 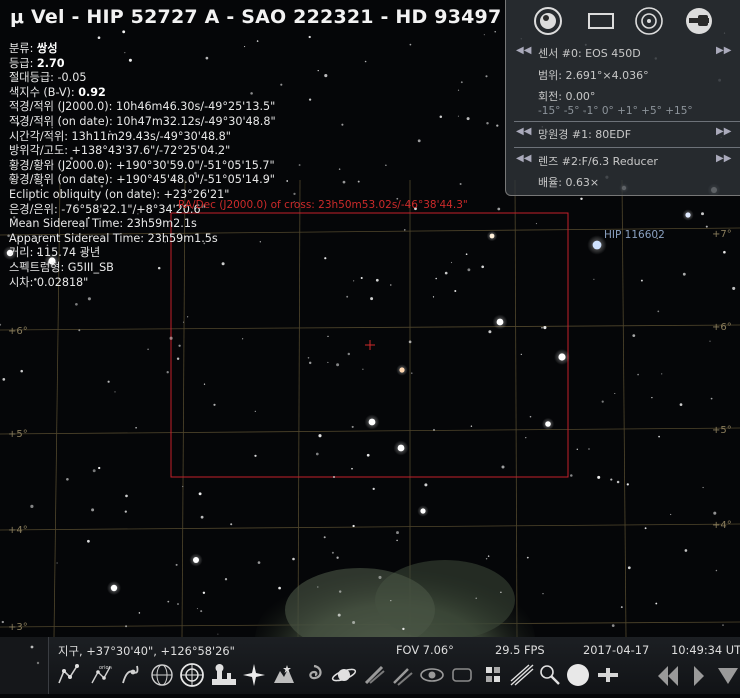 What do you see at coordinates (103, 224) in the screenshot?
I see `mean-sidereal-time: Mean Sidereal Time: 23h59m2.1s` at bounding box center [103, 224].